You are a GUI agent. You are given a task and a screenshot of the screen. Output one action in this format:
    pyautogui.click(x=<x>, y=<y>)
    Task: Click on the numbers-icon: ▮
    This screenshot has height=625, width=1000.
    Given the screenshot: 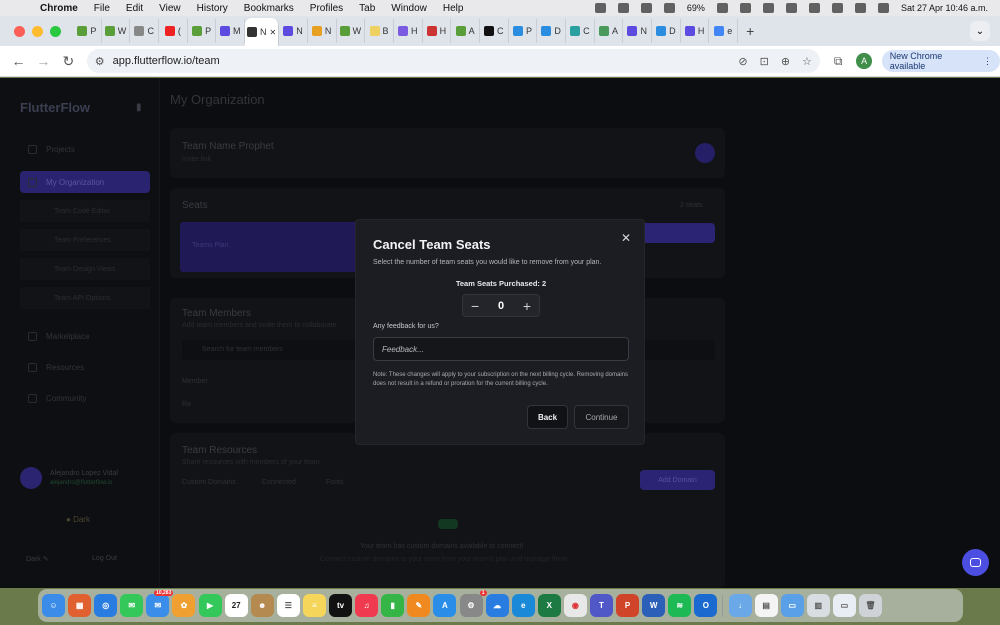 What is the action you would take?
    pyautogui.click(x=393, y=605)
    